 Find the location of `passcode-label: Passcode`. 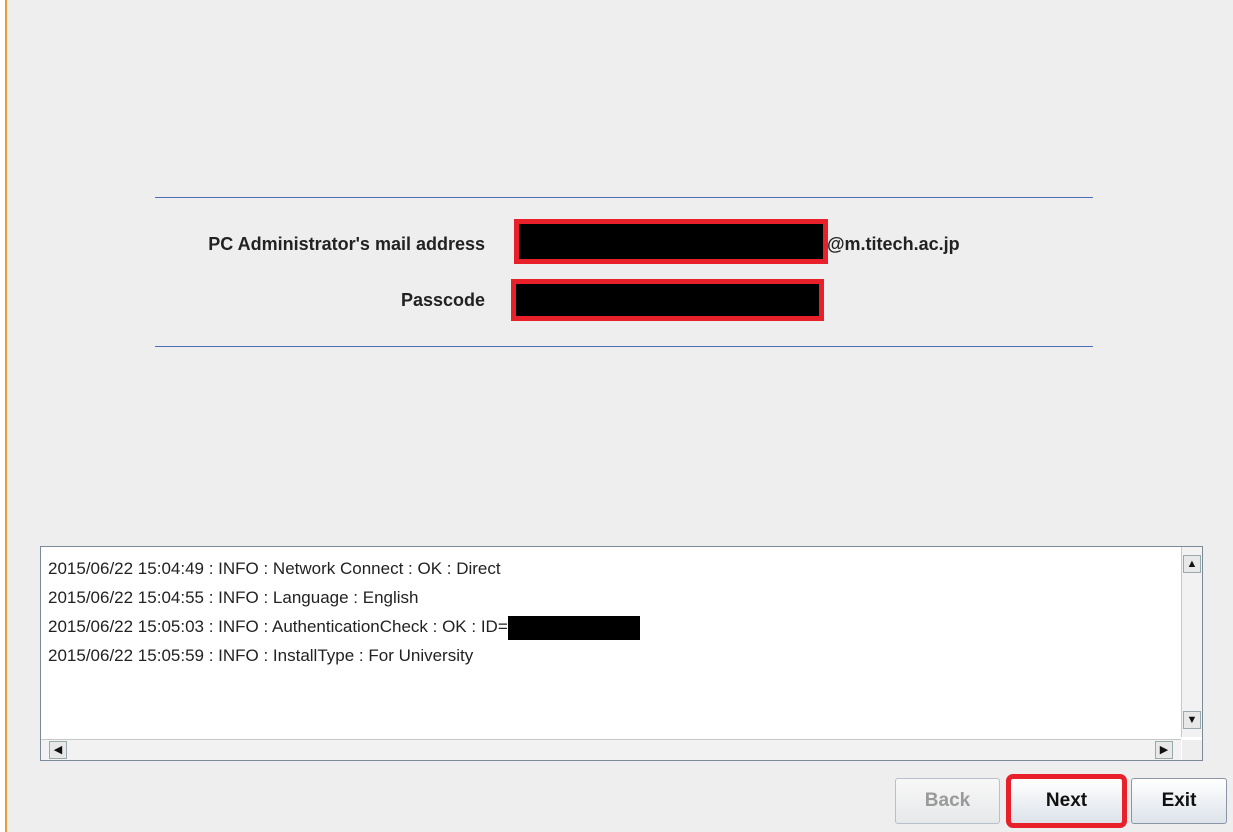

passcode-label: Passcode is located at coordinates (442, 300).